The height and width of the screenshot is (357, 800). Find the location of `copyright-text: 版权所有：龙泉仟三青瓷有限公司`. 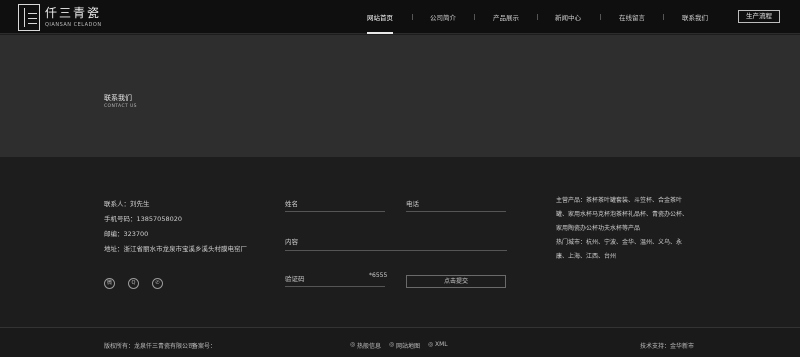

copyright-text: 版权所有：龙泉仟三青瓷有限公司 is located at coordinates (149, 346).